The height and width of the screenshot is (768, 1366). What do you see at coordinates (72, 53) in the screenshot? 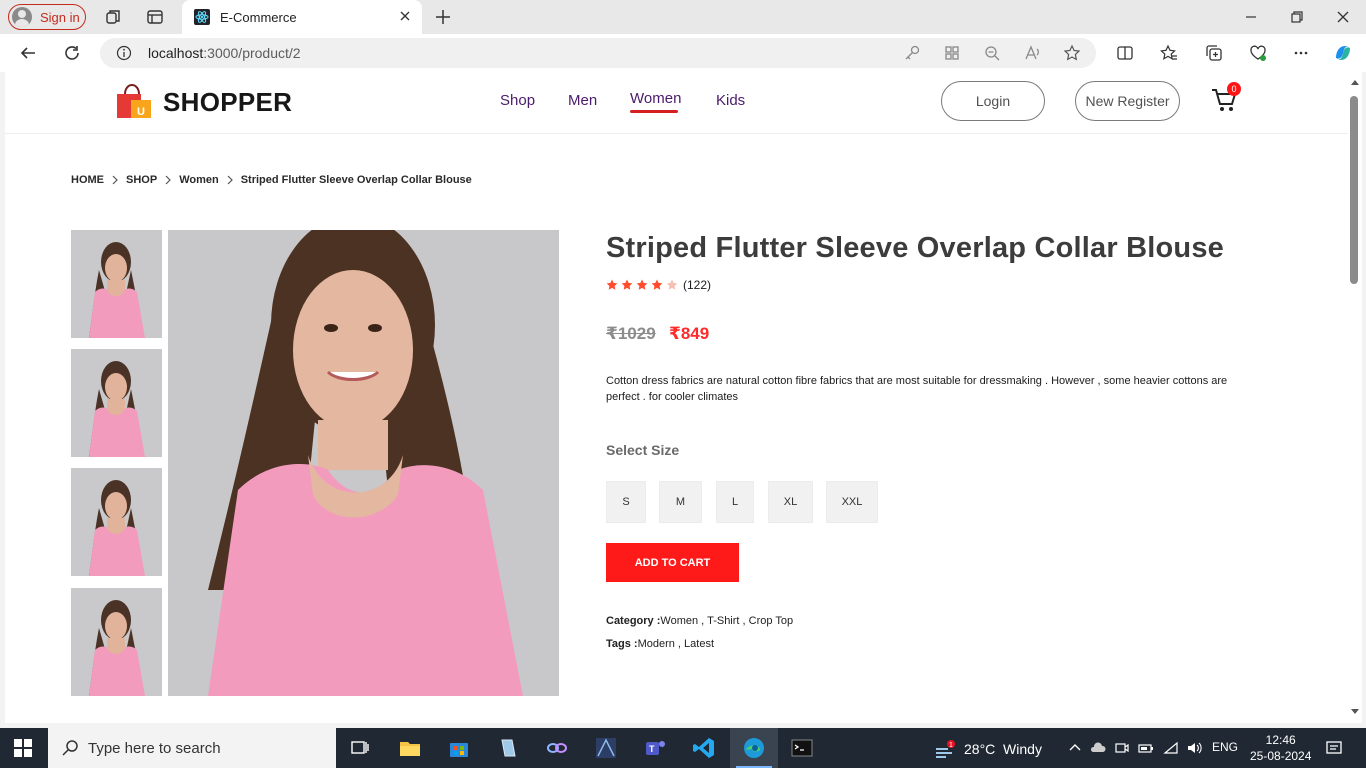
I see `refresh-icon` at bounding box center [72, 53].